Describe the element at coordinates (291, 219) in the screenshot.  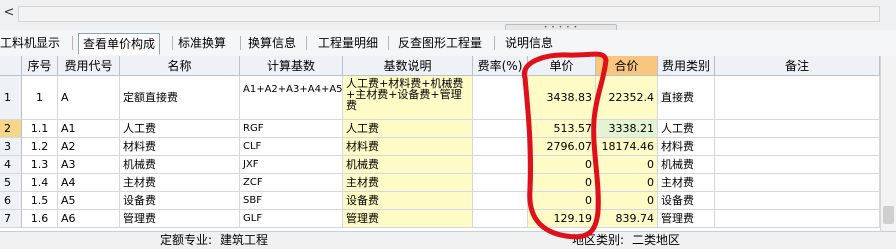
I see `cell-base: GLF` at that location.